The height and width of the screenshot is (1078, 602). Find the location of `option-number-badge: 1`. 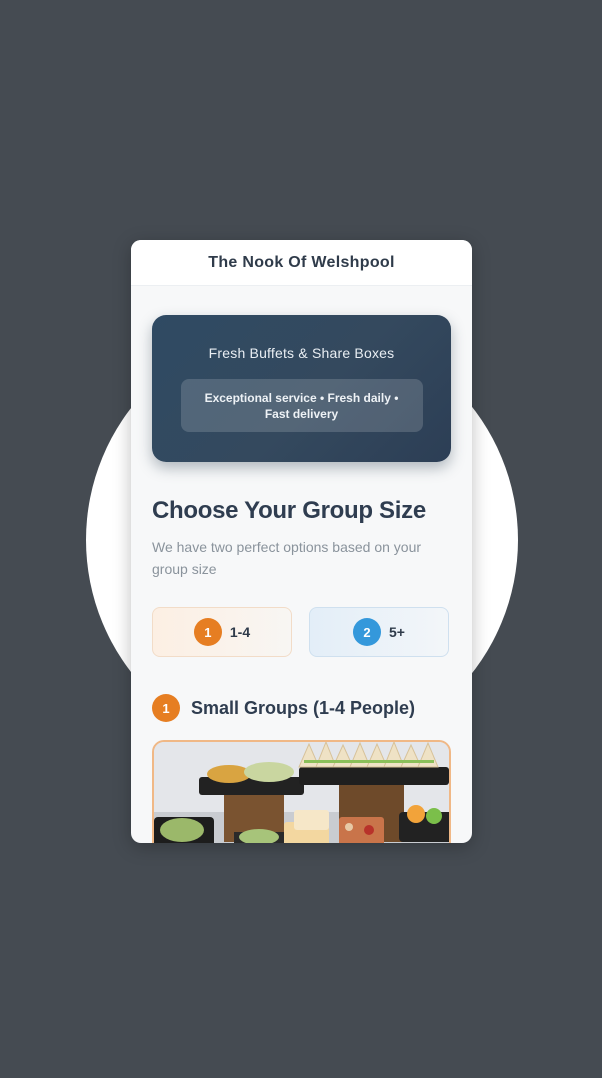

option-number-badge: 1 is located at coordinates (207, 632).